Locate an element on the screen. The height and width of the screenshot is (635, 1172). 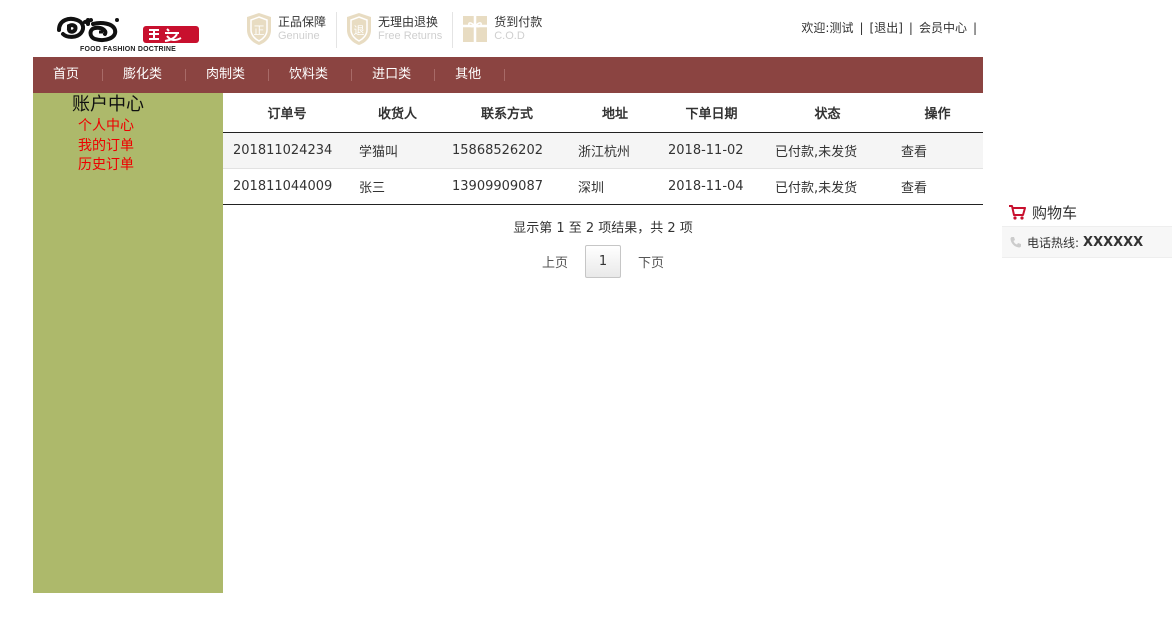
column-header: 联系方式 is located at coordinates (507, 113).